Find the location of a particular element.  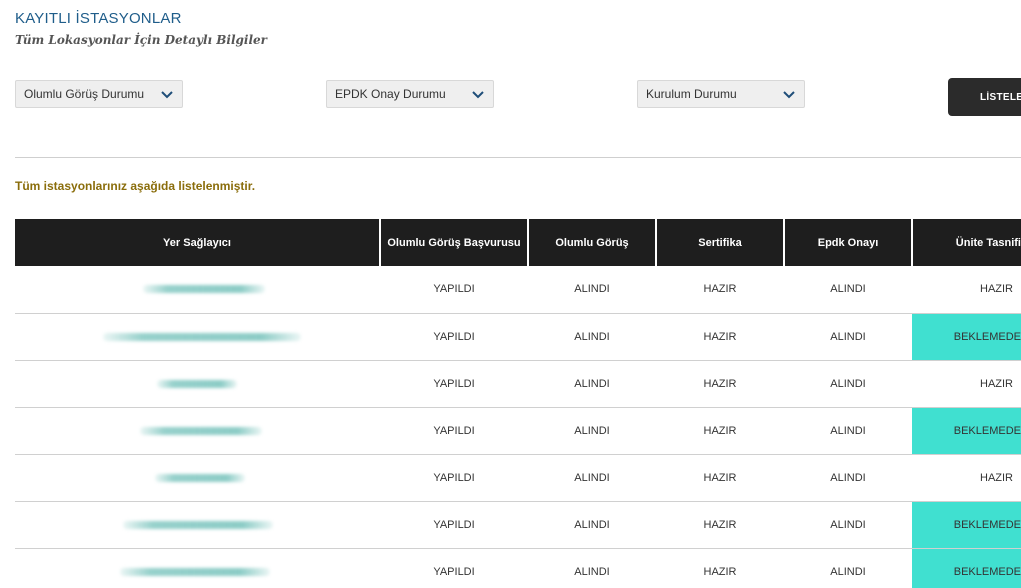

positive-opinion-filter-value: Olumlu Görüş Durumu is located at coordinates (84, 94).